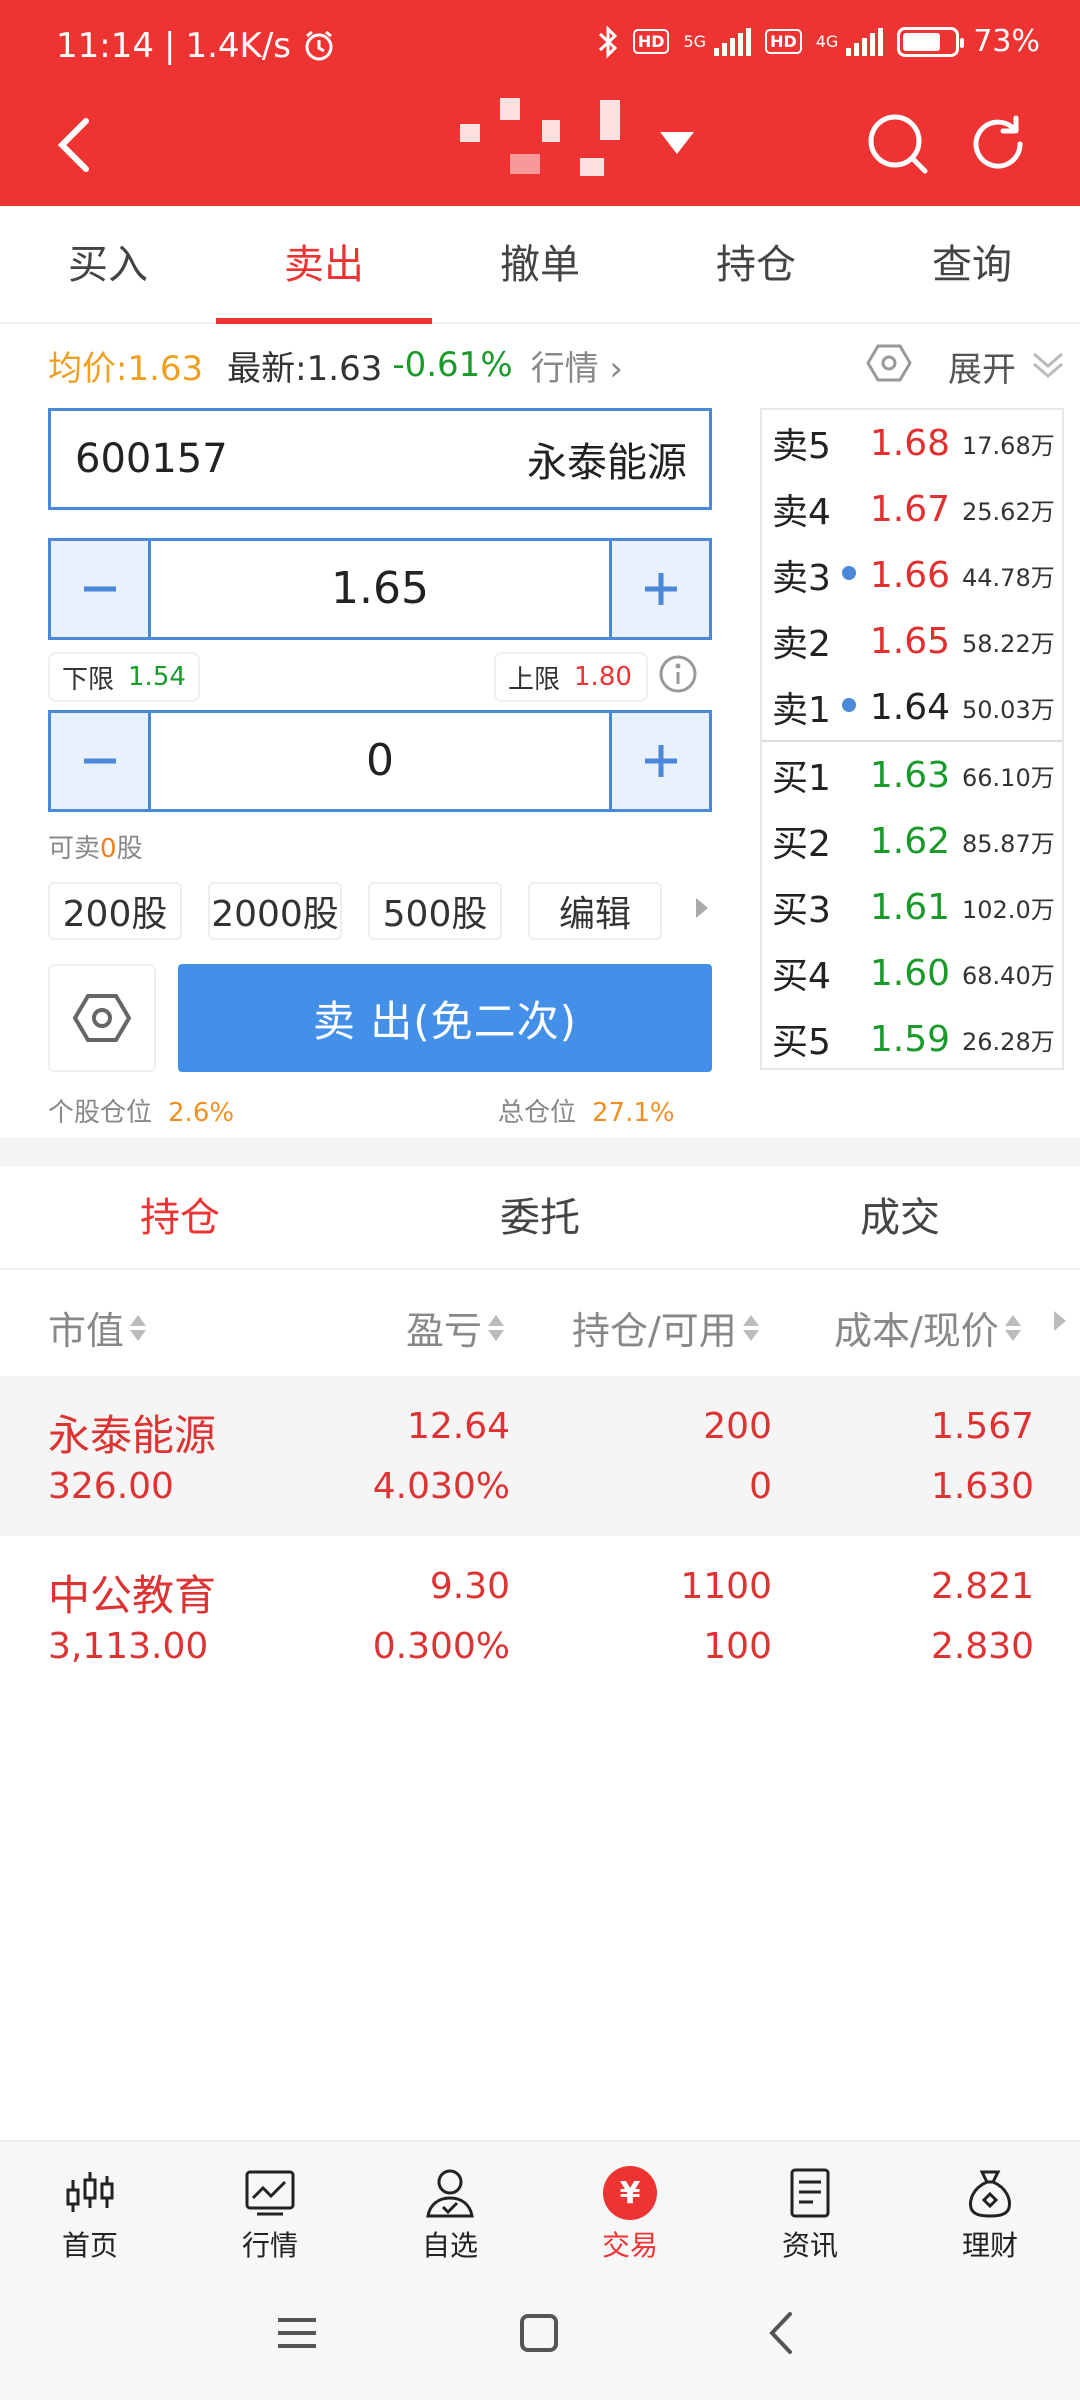 The height and width of the screenshot is (2400, 1080). I want to click on holding-name: 永泰能源, so click(132, 1435).